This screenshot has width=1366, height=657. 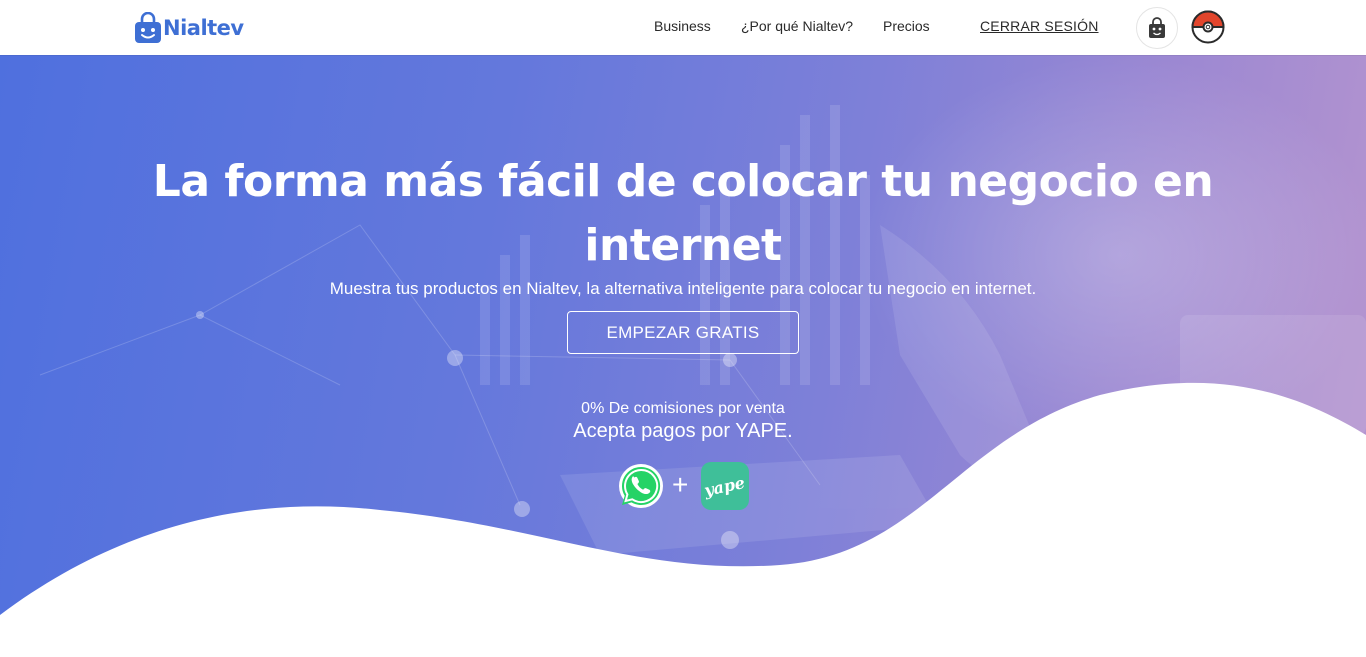 What do you see at coordinates (641, 486) in the screenshot?
I see `whatsapp-icon` at bounding box center [641, 486].